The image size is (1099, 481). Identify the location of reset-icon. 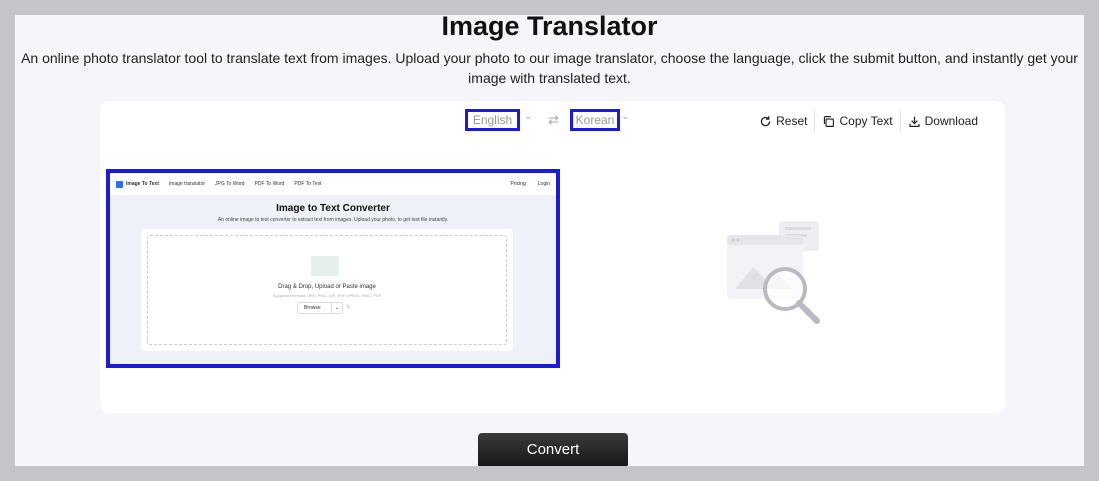
(765, 120).